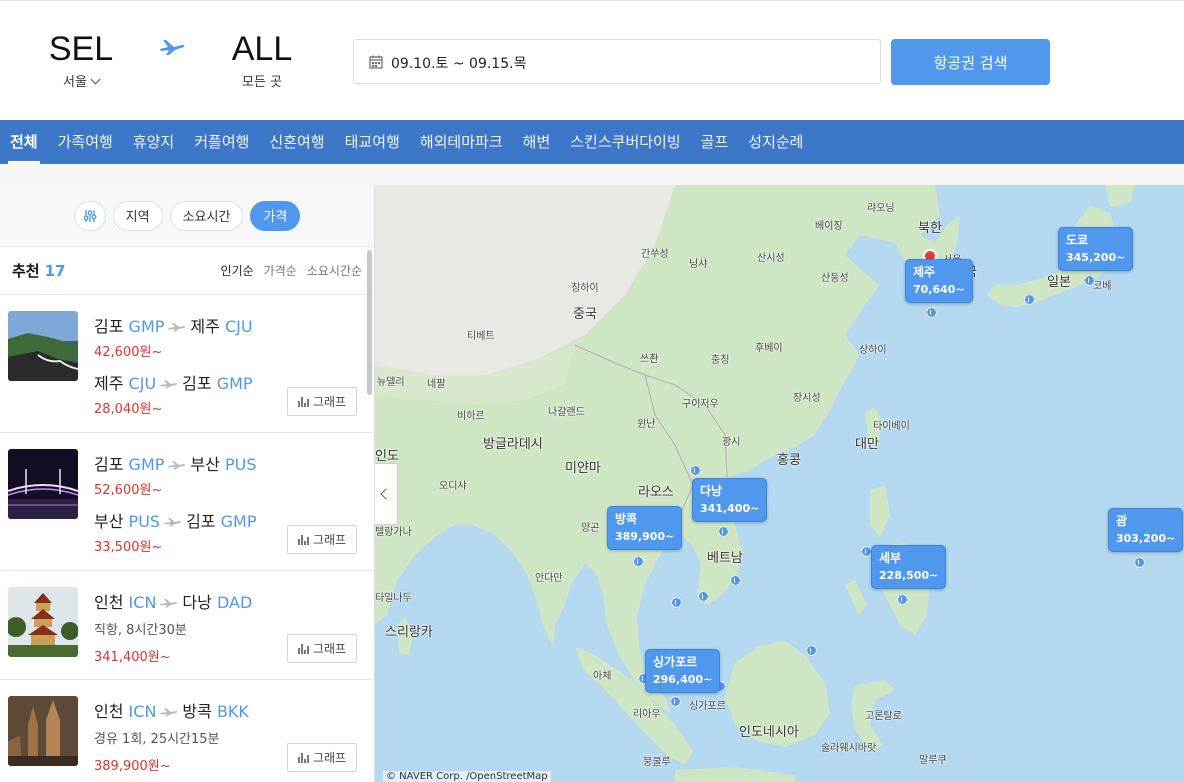 This screenshot has width=1184, height=782. What do you see at coordinates (1096, 249) in the screenshot?
I see `price-bubble-tokyo: 도쿄 345,200~` at bounding box center [1096, 249].